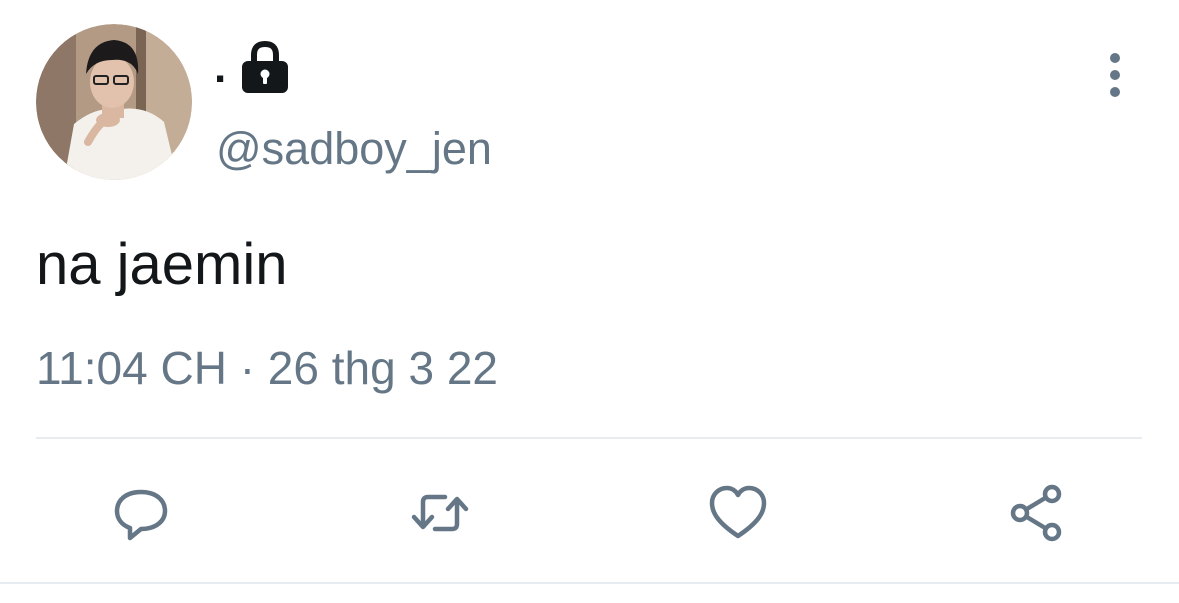  I want to click on timestamp: 11:04 CH · 26 thg 3 22, so click(267, 368).